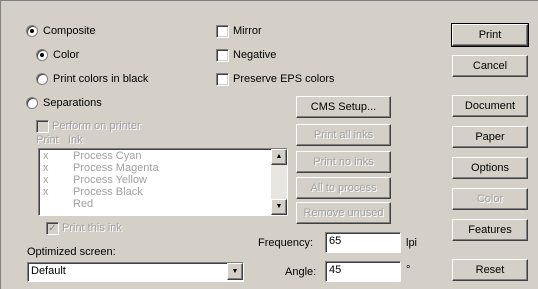 Image resolution: width=538 pixels, height=289 pixels. I want to click on preserve-eps-label: Preserve EPS colors, so click(284, 79).